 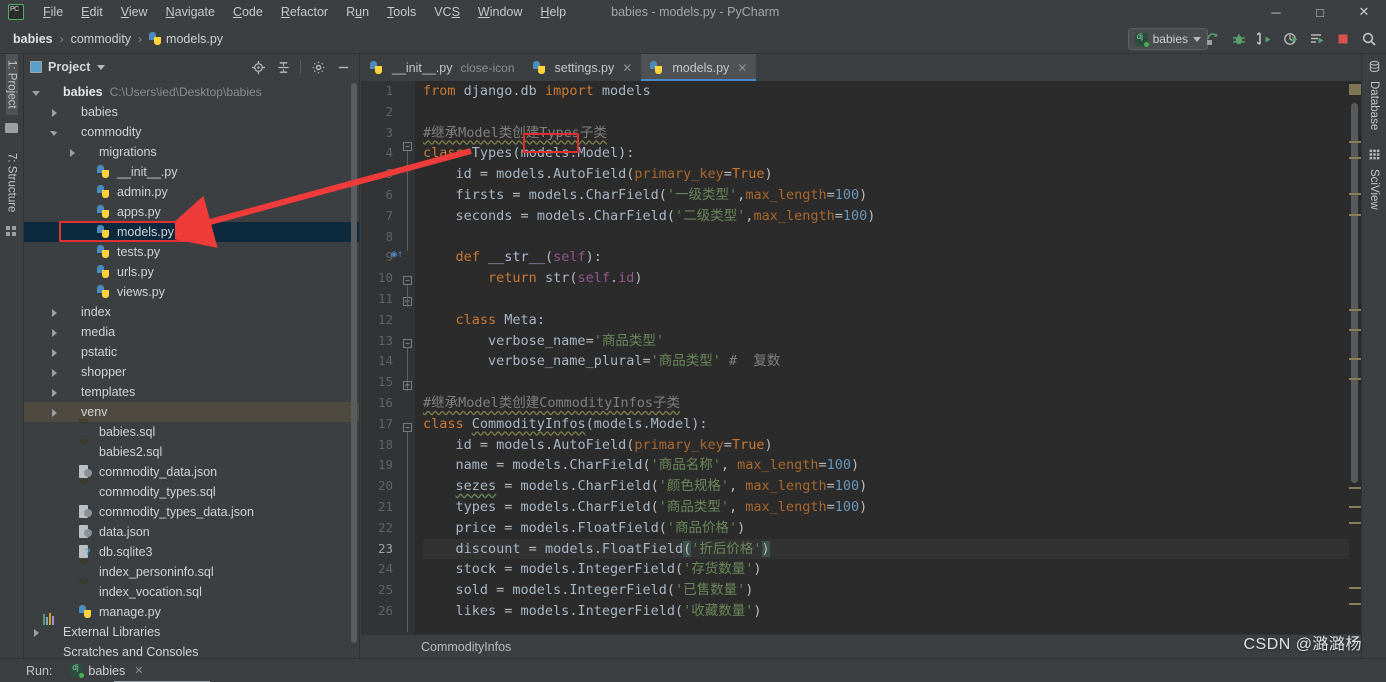 I want to click on tree-item-urls-py: urls.py, so click(x=191, y=272).